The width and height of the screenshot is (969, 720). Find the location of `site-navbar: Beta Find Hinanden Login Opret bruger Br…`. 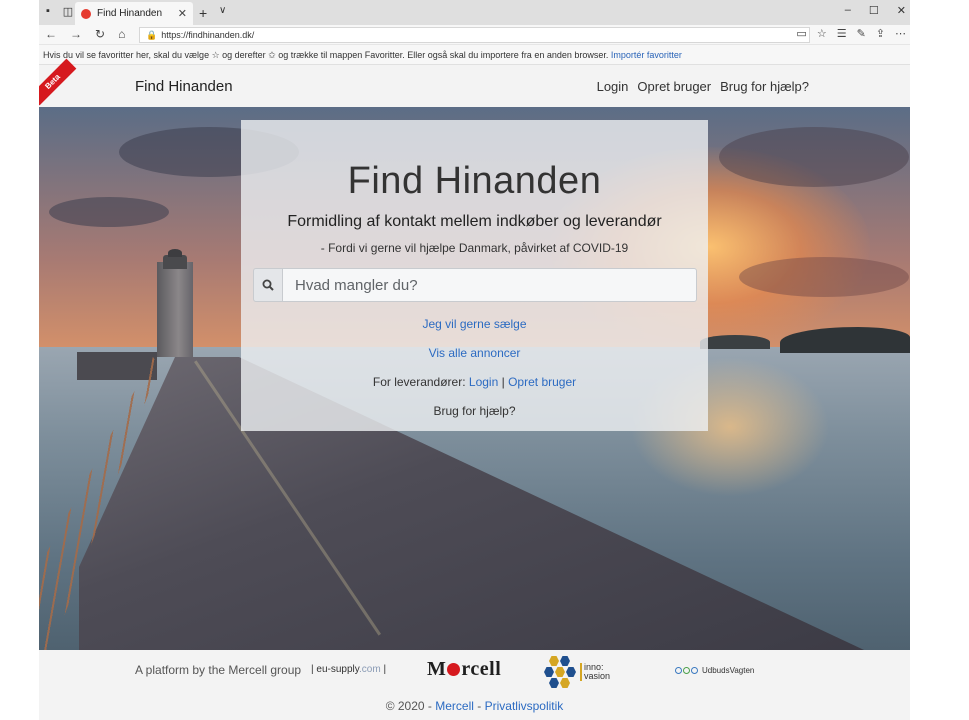

site-navbar: Beta Find Hinanden Login Opret bruger Br… is located at coordinates (474, 82).